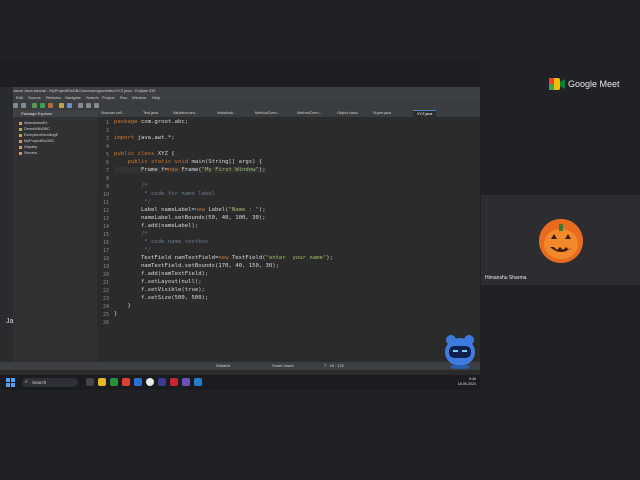  What do you see at coordinates (10, 321) in the screenshot?
I see `left-peek-text: Ja` at bounding box center [10, 321].